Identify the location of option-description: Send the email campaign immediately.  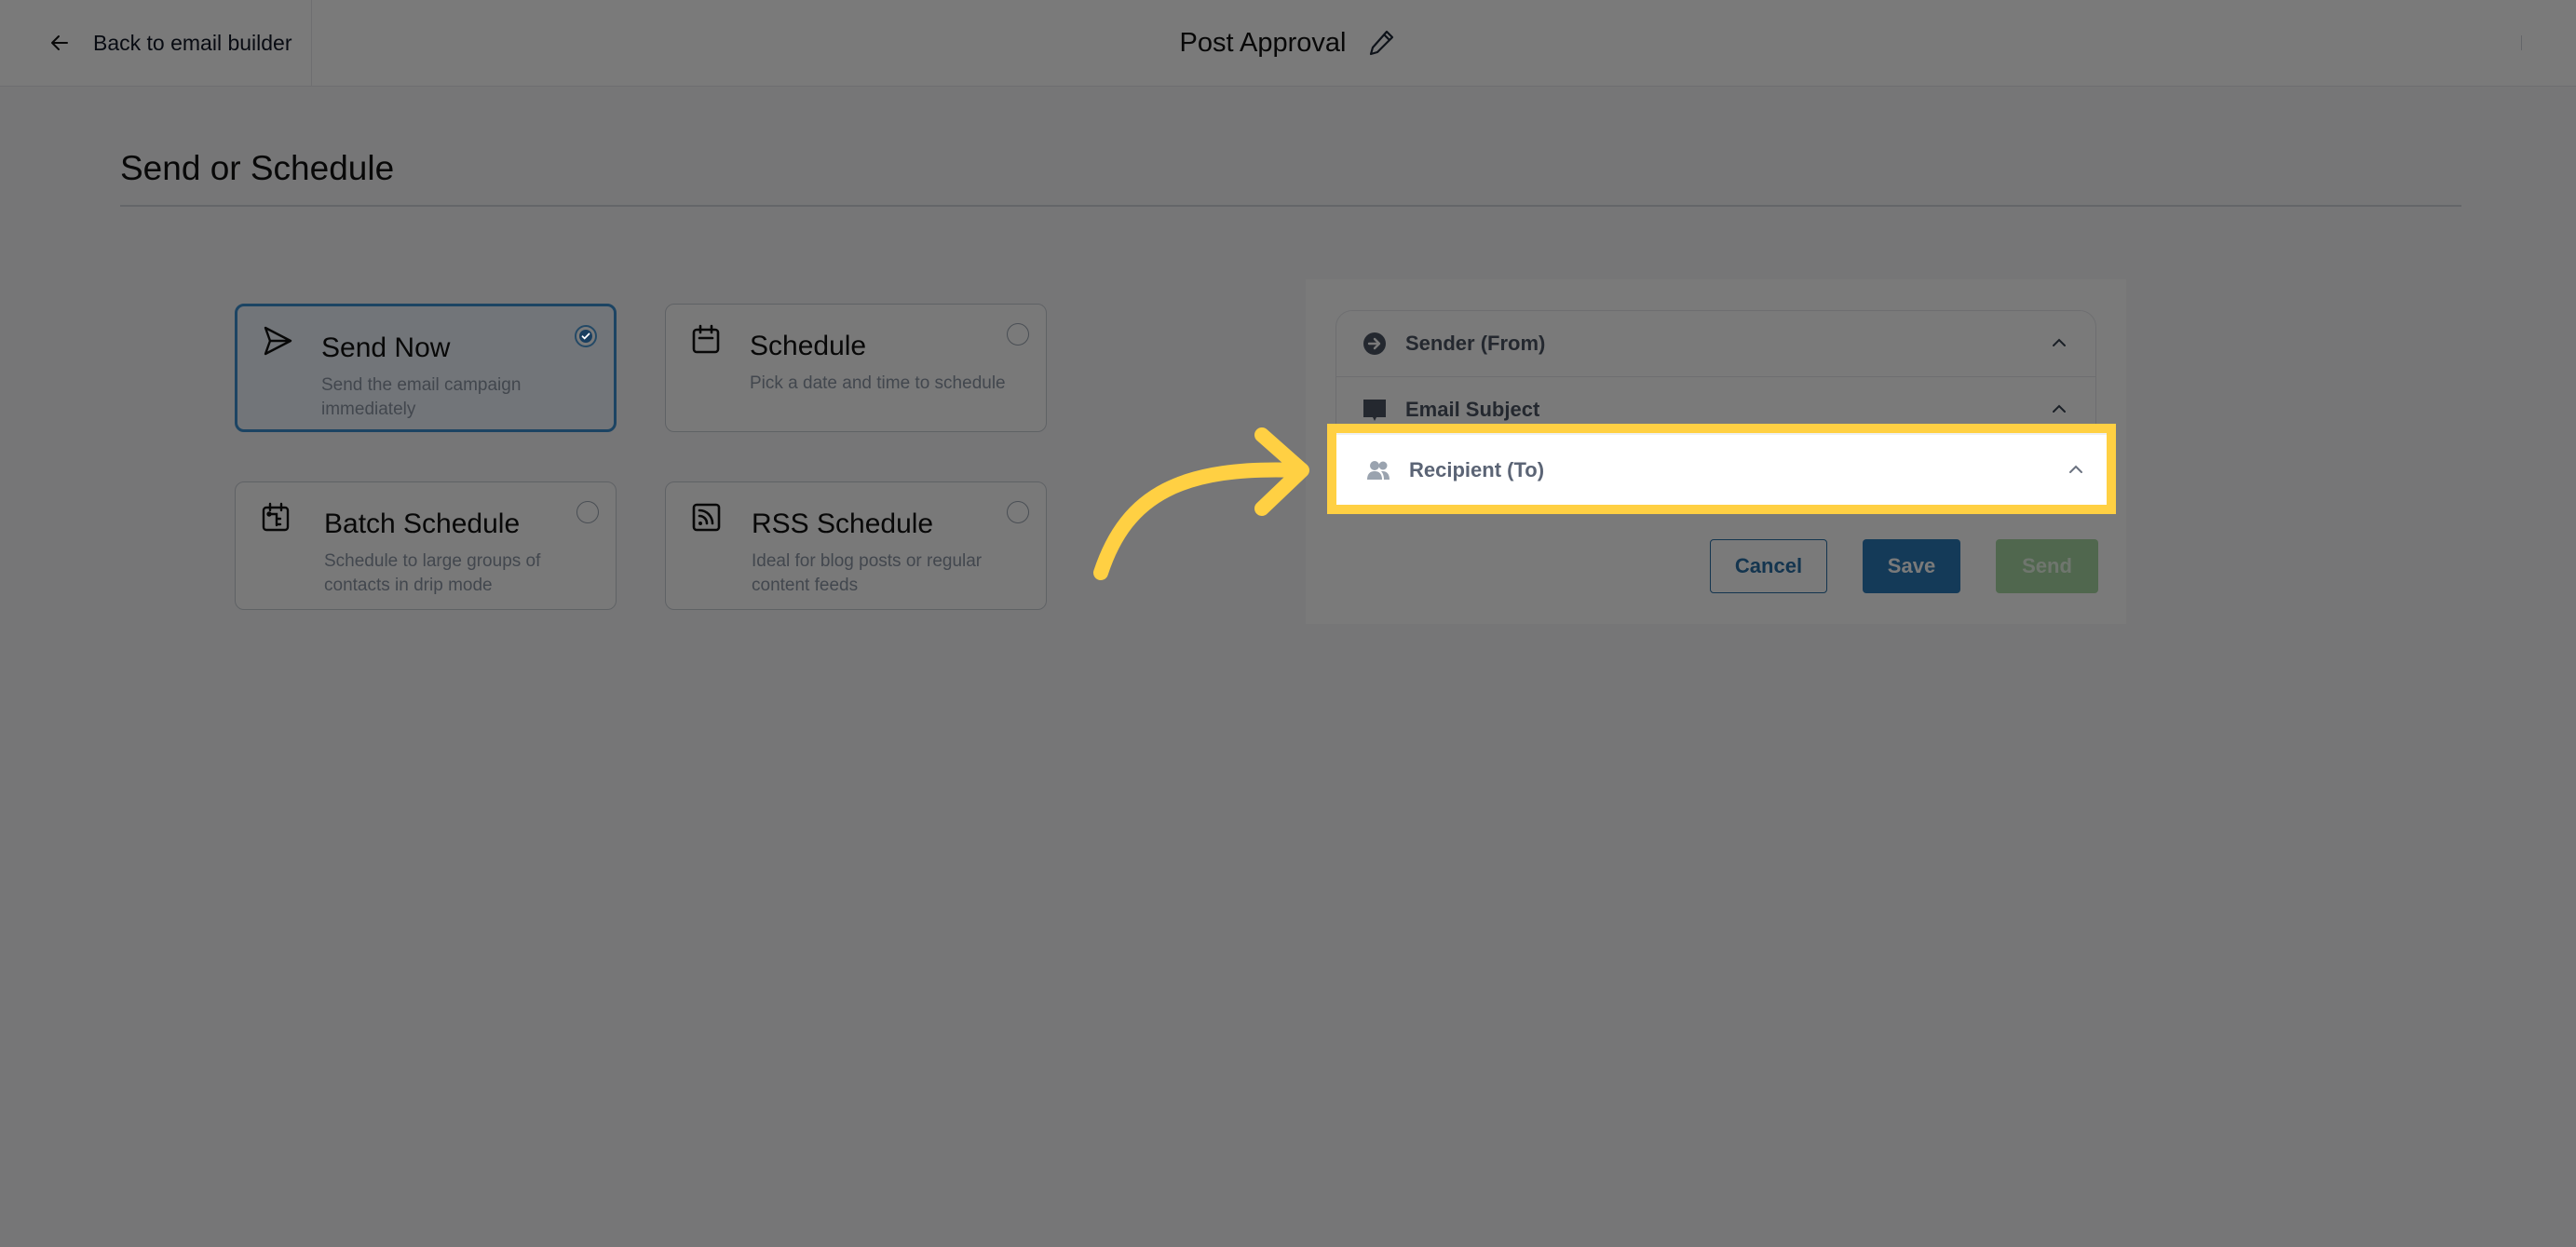
(421, 397).